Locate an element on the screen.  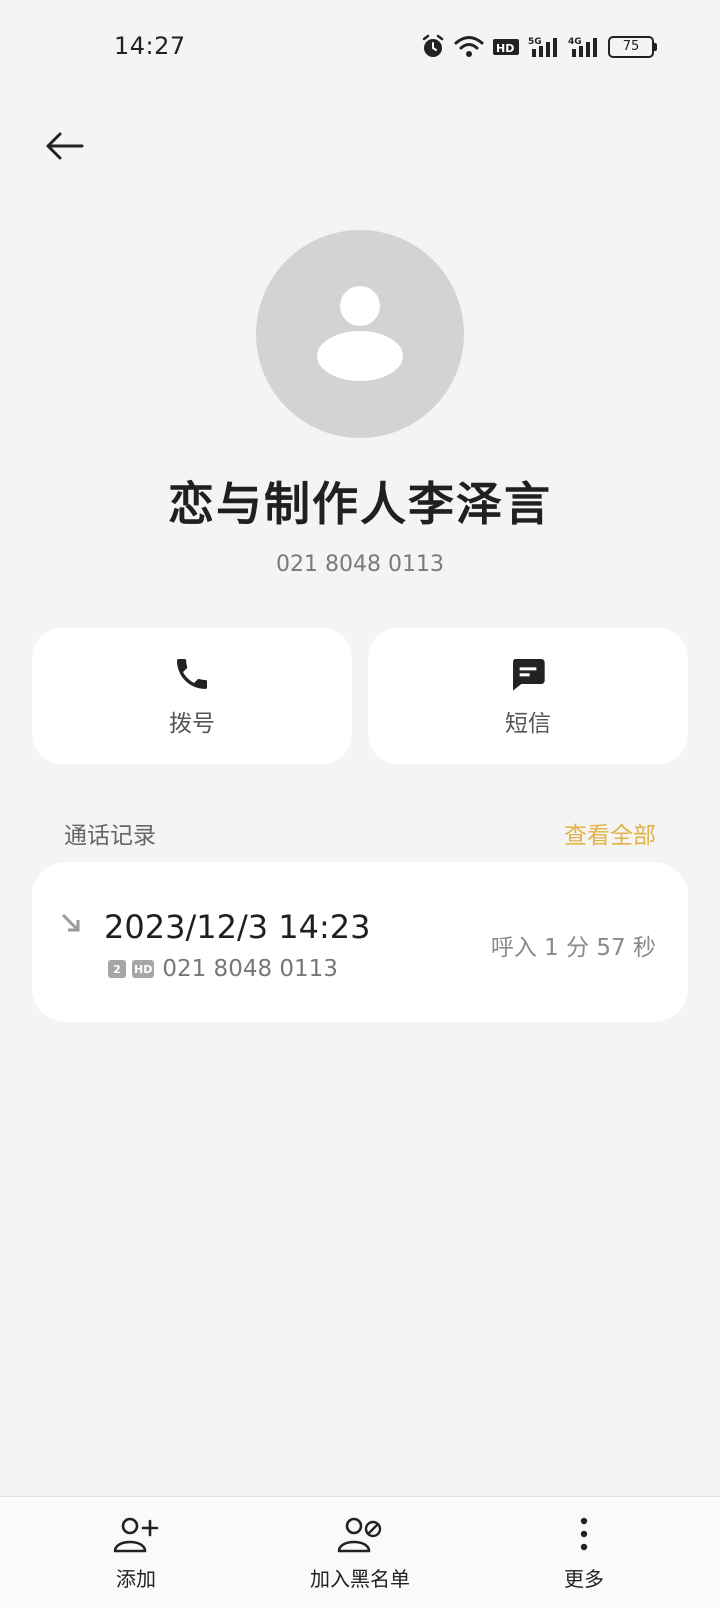
phone-icon is located at coordinates (192, 674).